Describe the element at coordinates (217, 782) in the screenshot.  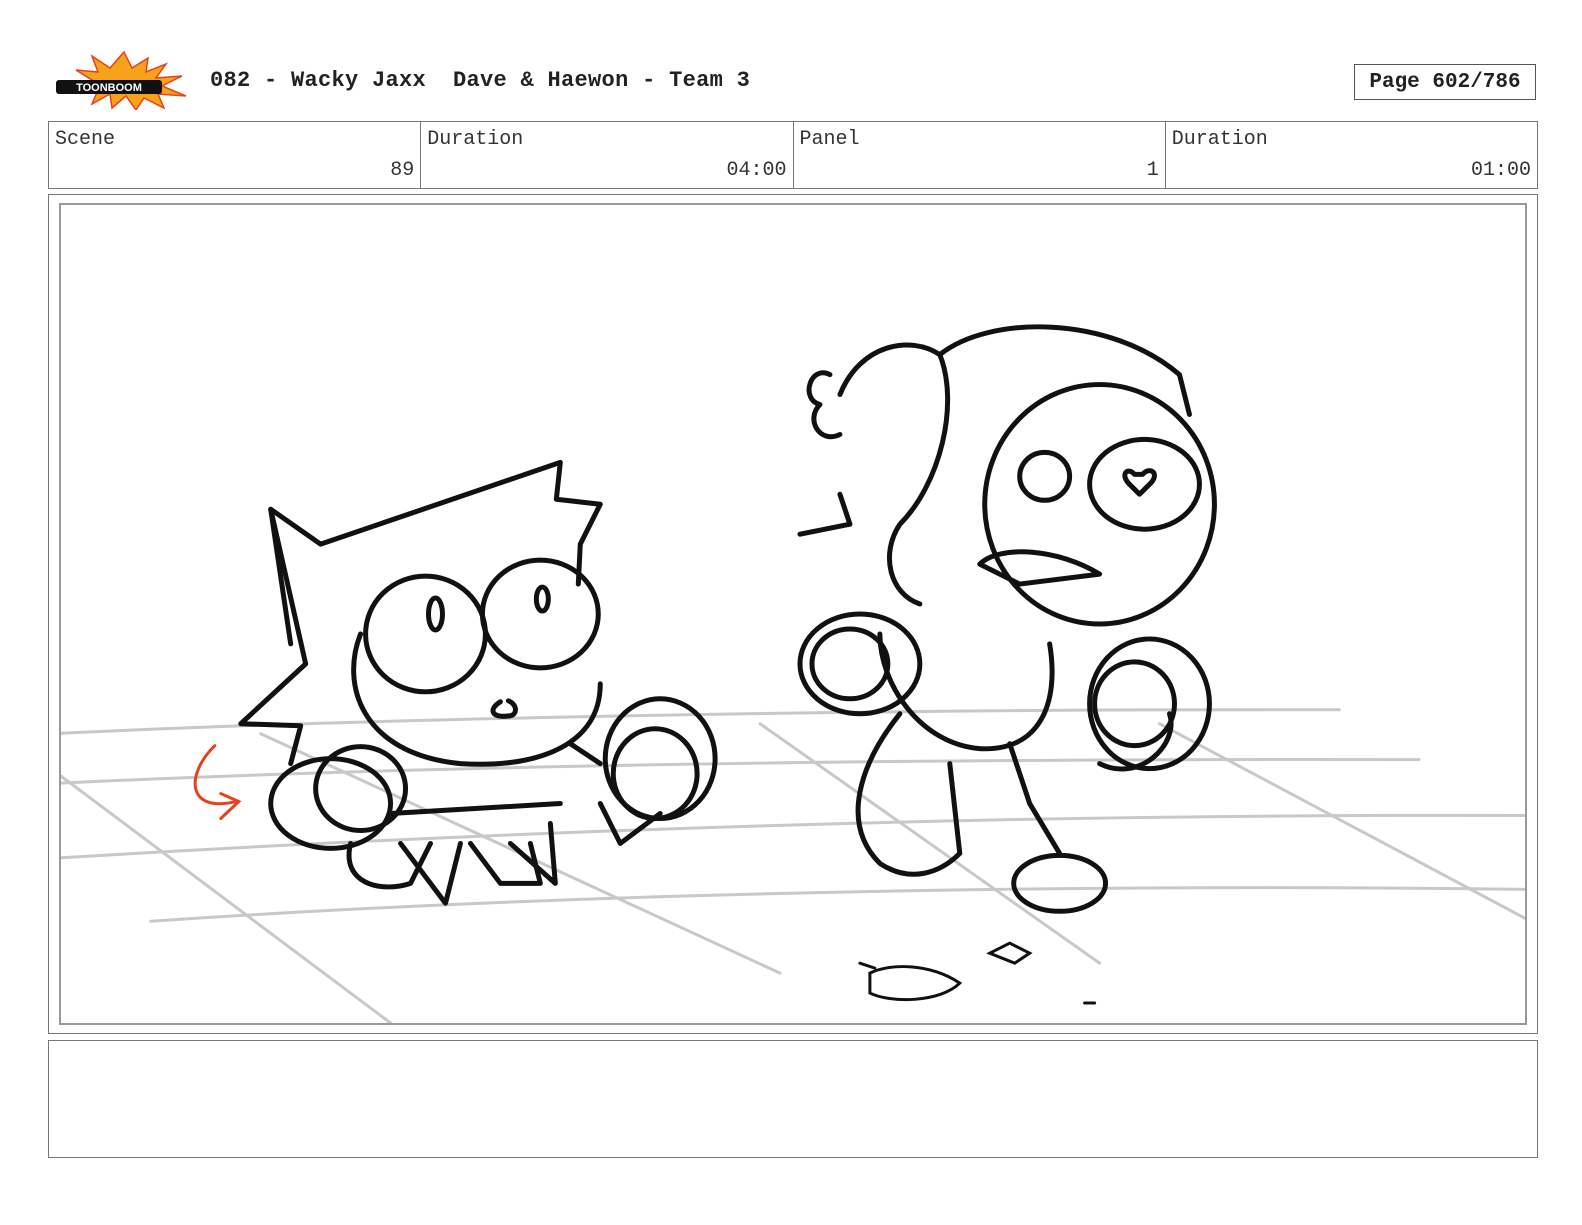
I see `motion-arrow-sketch` at that location.